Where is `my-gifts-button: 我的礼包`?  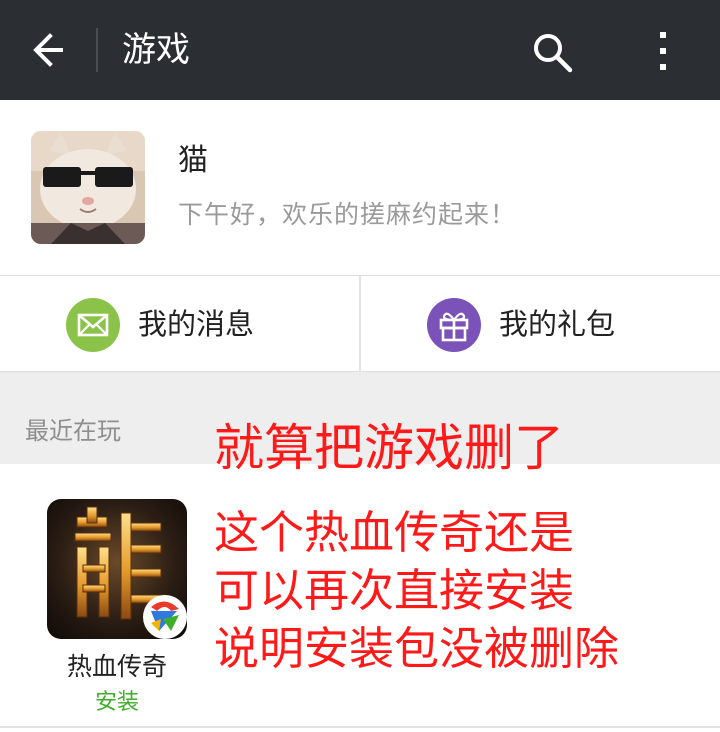
my-gifts-button: 我的礼包 is located at coordinates (540, 324).